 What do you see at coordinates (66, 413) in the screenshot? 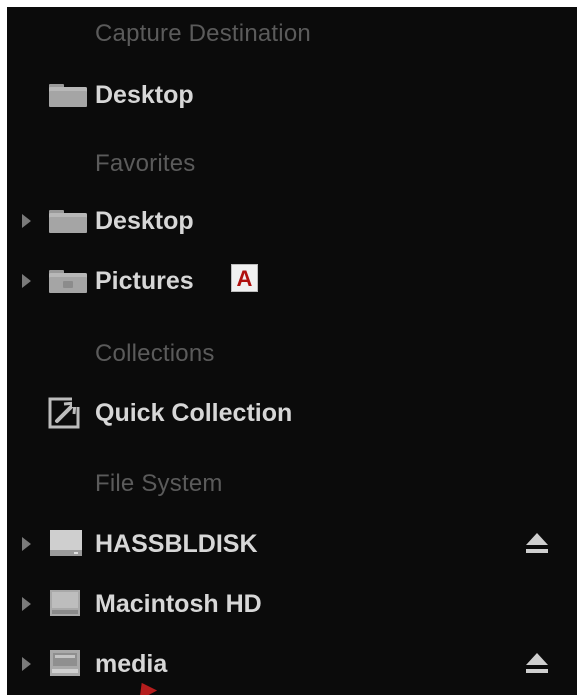
I see `quick-collection-icon` at bounding box center [66, 413].